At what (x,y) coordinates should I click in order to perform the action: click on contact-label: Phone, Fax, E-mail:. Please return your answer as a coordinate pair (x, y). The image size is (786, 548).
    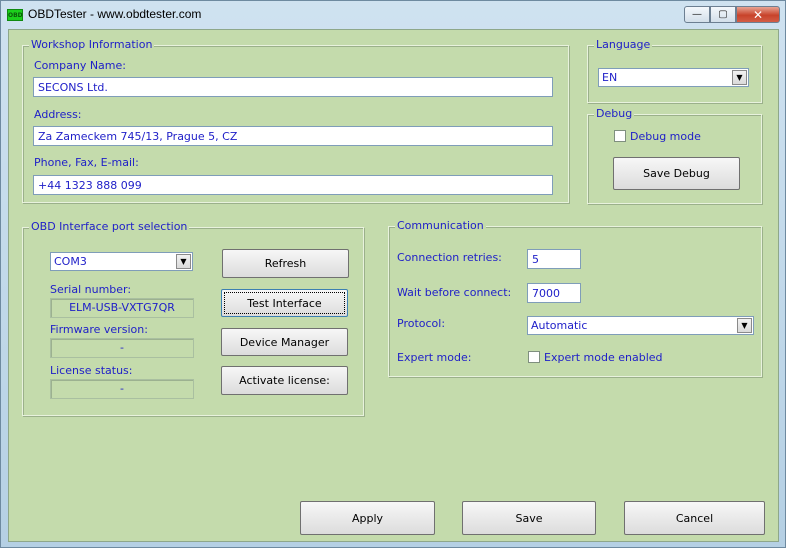
    Looking at the image, I should click on (86, 162).